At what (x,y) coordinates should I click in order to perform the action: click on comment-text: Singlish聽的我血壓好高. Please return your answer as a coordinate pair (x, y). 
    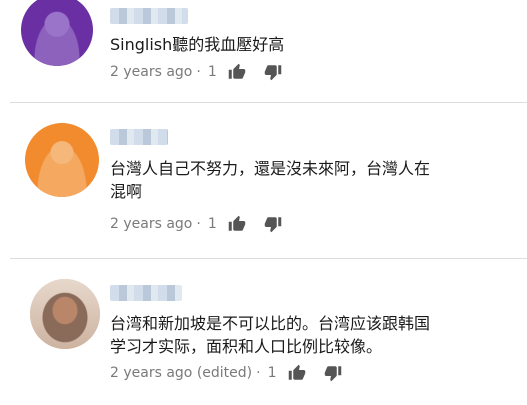
    Looking at the image, I should click on (197, 44).